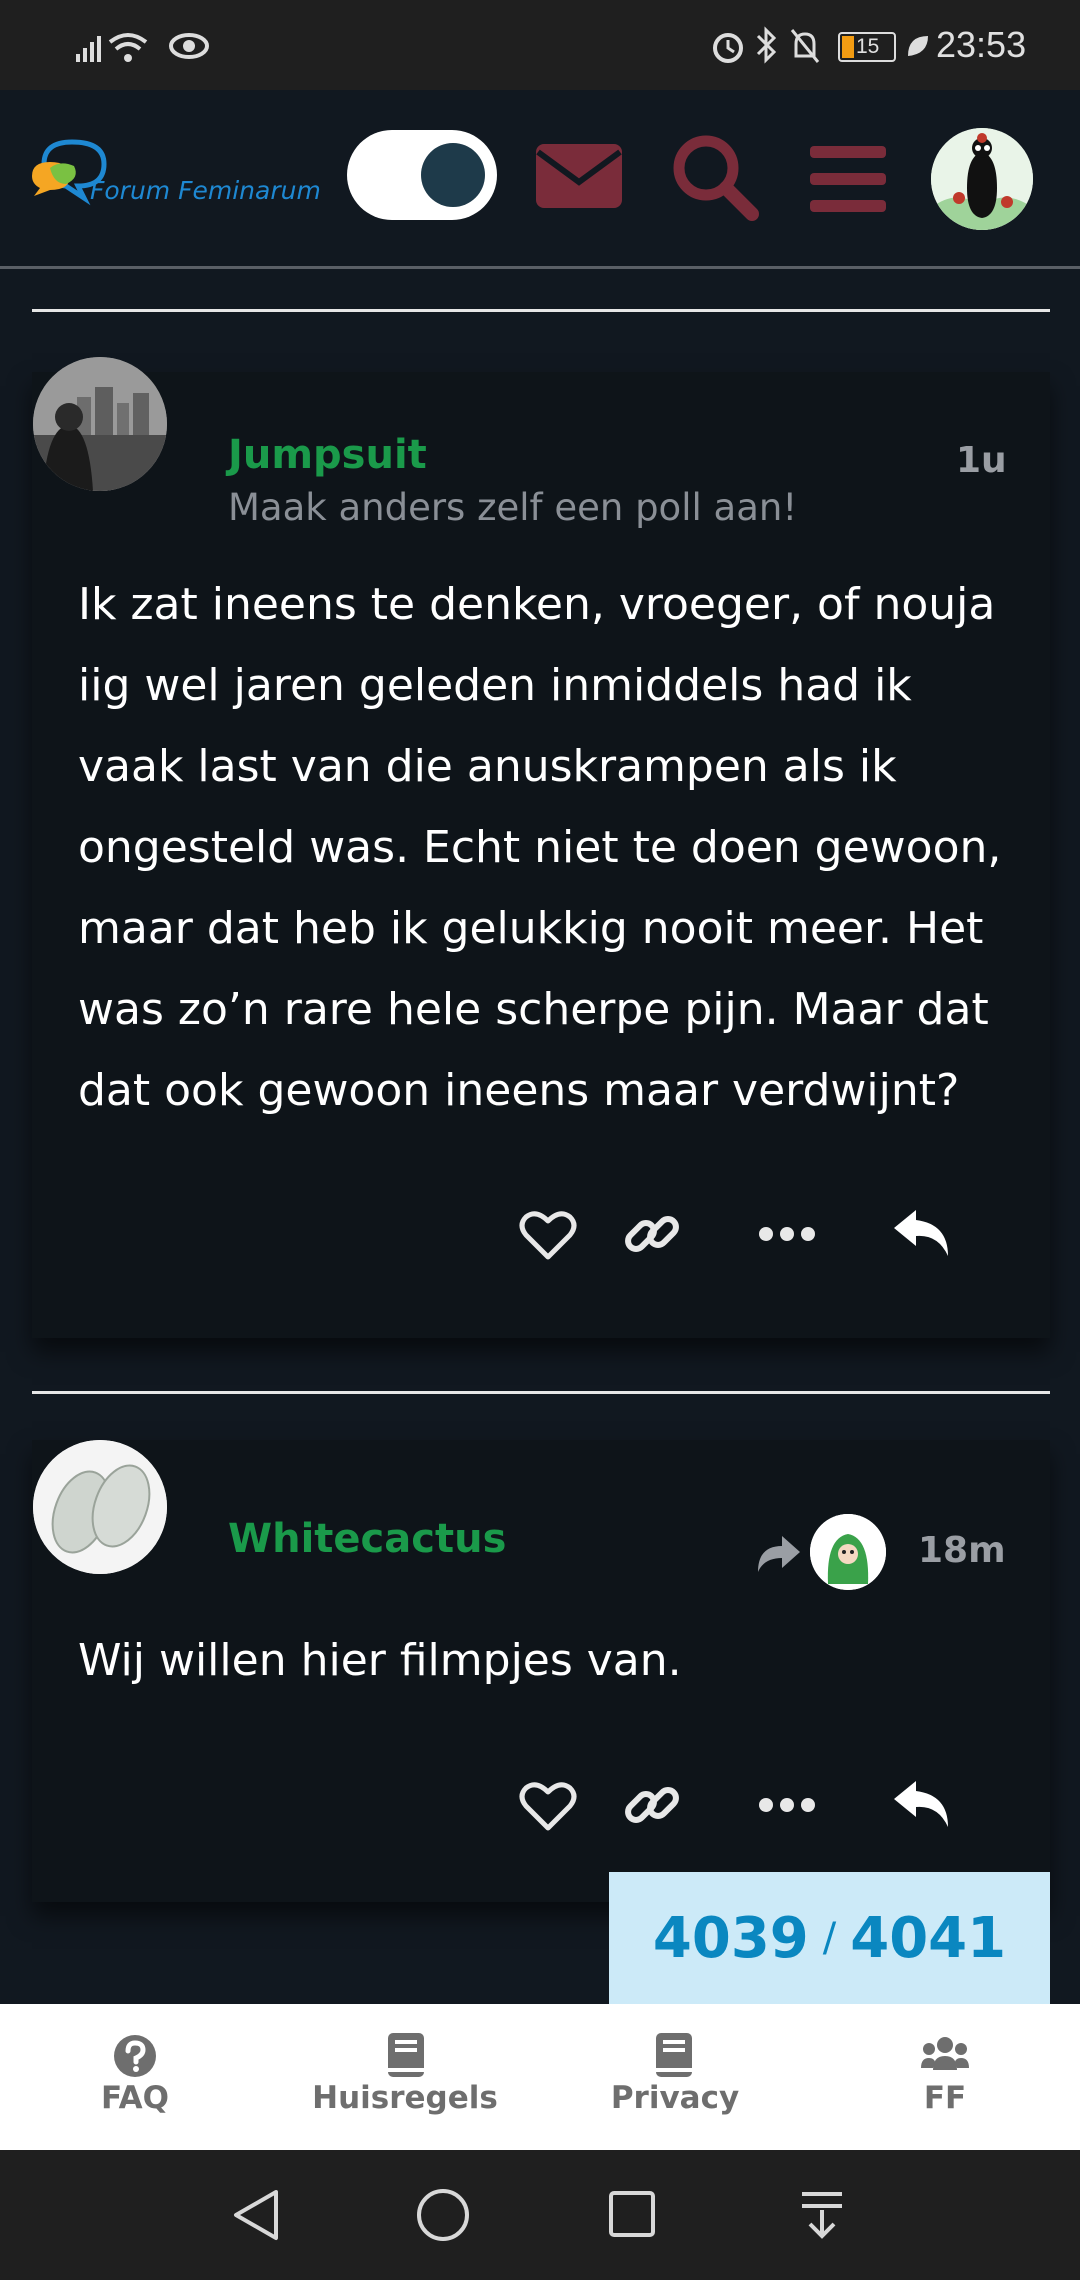 The image size is (1080, 2280). Describe the element at coordinates (779, 1554) in the screenshot. I see `reply-to-arrow-icon` at that location.